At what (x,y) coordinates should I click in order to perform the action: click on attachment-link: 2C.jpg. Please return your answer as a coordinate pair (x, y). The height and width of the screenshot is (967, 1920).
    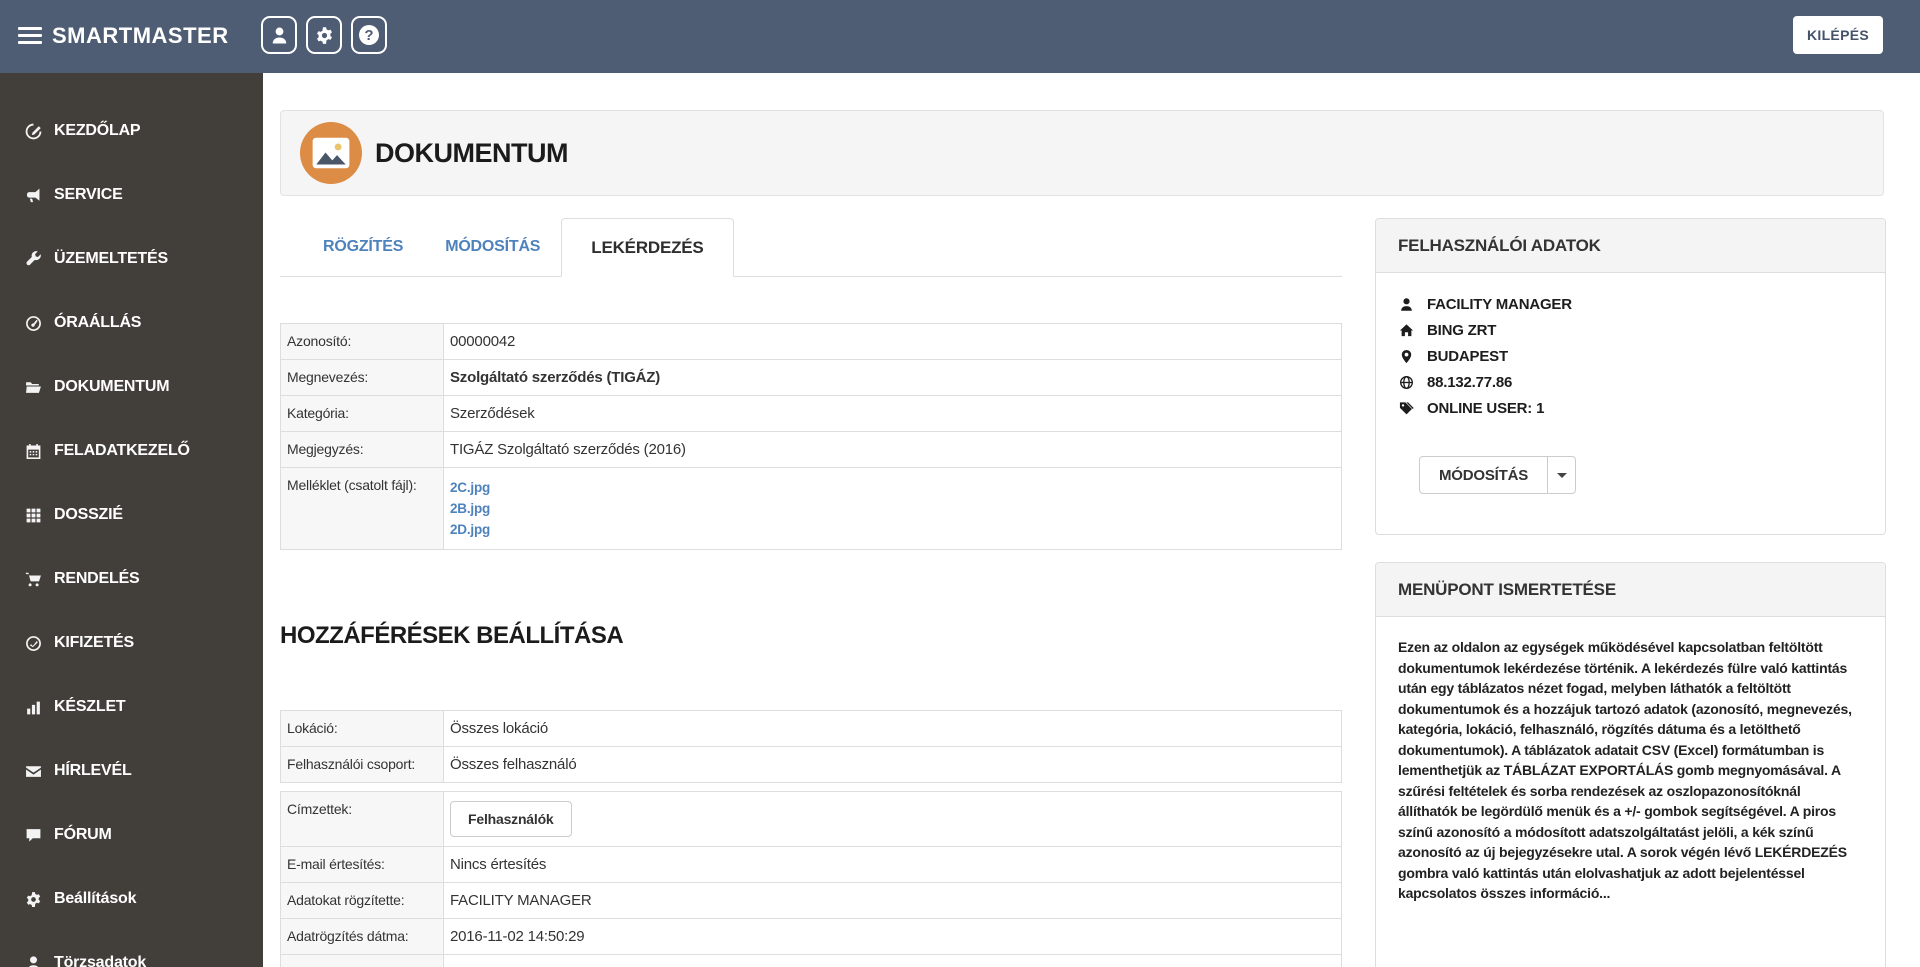
    Looking at the image, I should click on (892, 487).